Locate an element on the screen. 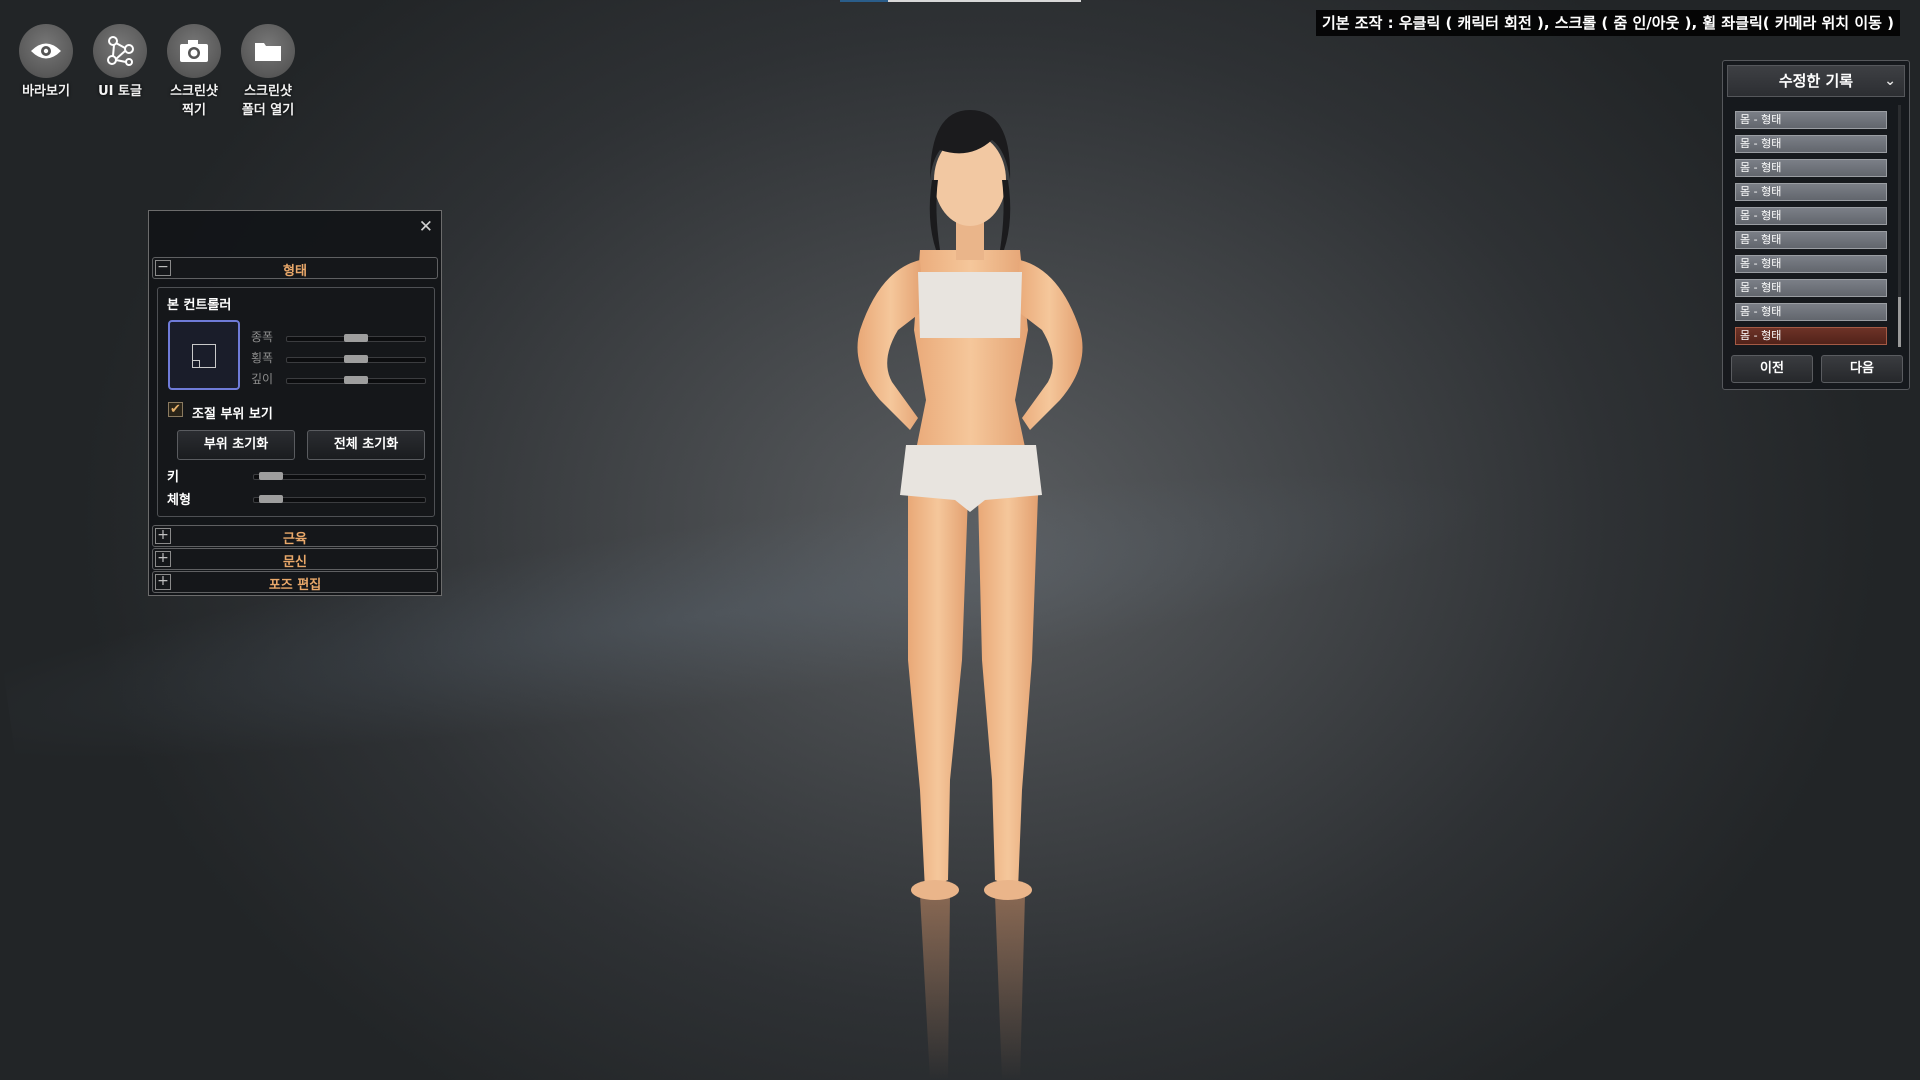 The height and width of the screenshot is (1080, 1920). top-left-toolbar: 바라보기 UI 토글 스크린샷 찍기 스크린샷 폴더 열기 is located at coordinates (157, 72).